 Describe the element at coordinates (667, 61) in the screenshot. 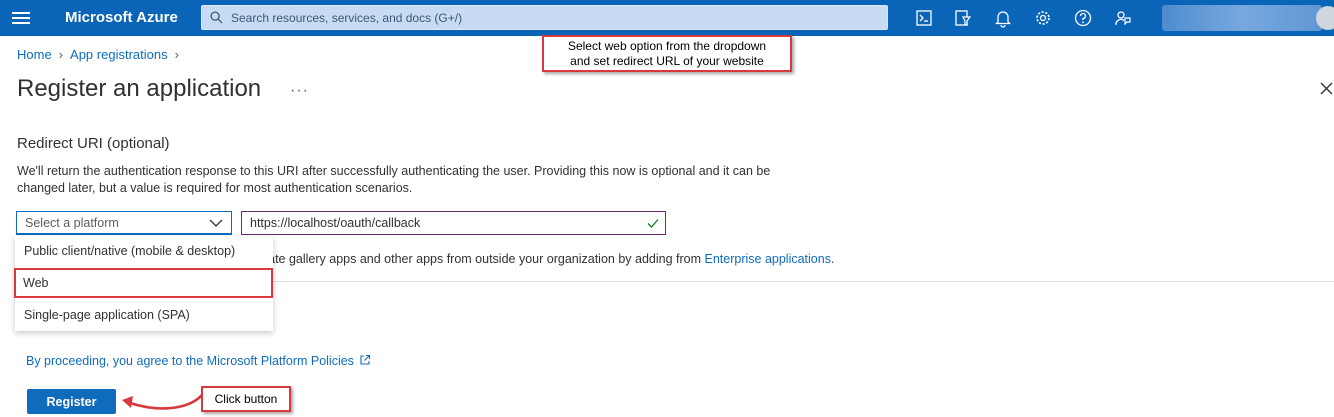

I see `annotation-line-2: and set redirect URL of your website` at that location.